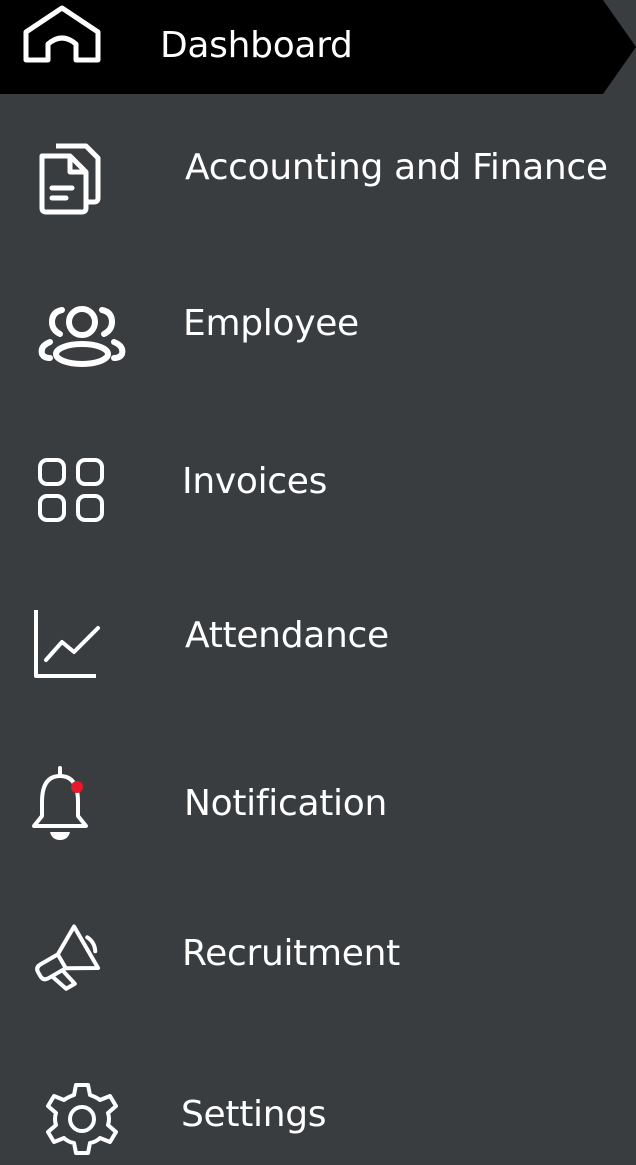 This screenshot has height=1165, width=636. Describe the element at coordinates (60, 803) in the screenshot. I see `bell-icon` at that location.